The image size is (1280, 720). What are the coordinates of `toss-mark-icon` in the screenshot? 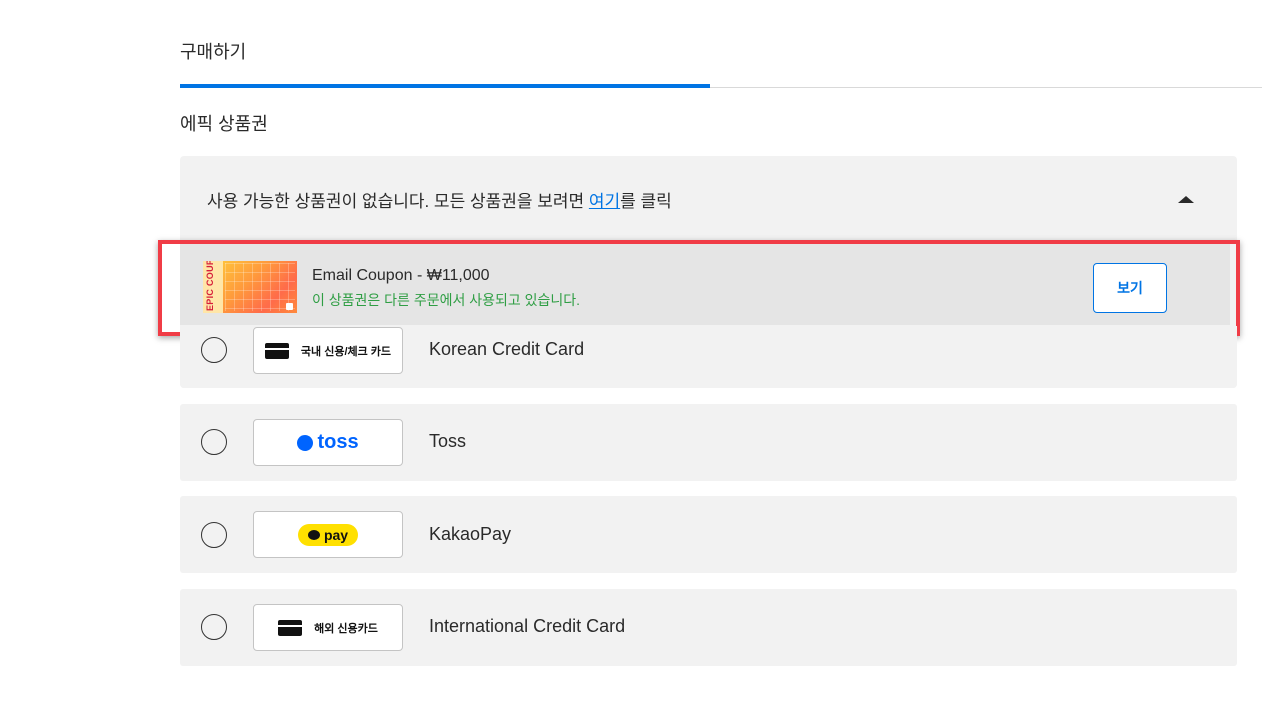 It's located at (305, 442).